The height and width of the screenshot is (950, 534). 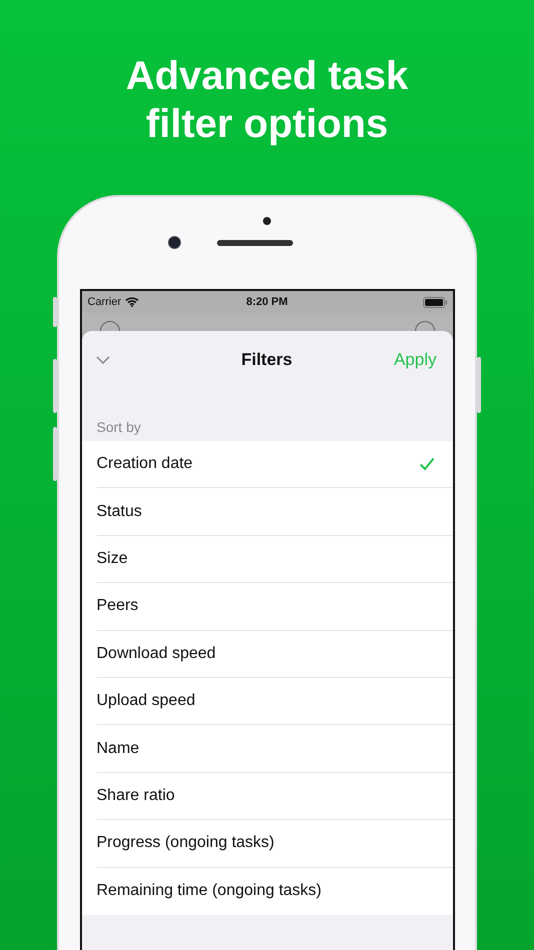 I want to click on camera-icon, so click(x=174, y=242).